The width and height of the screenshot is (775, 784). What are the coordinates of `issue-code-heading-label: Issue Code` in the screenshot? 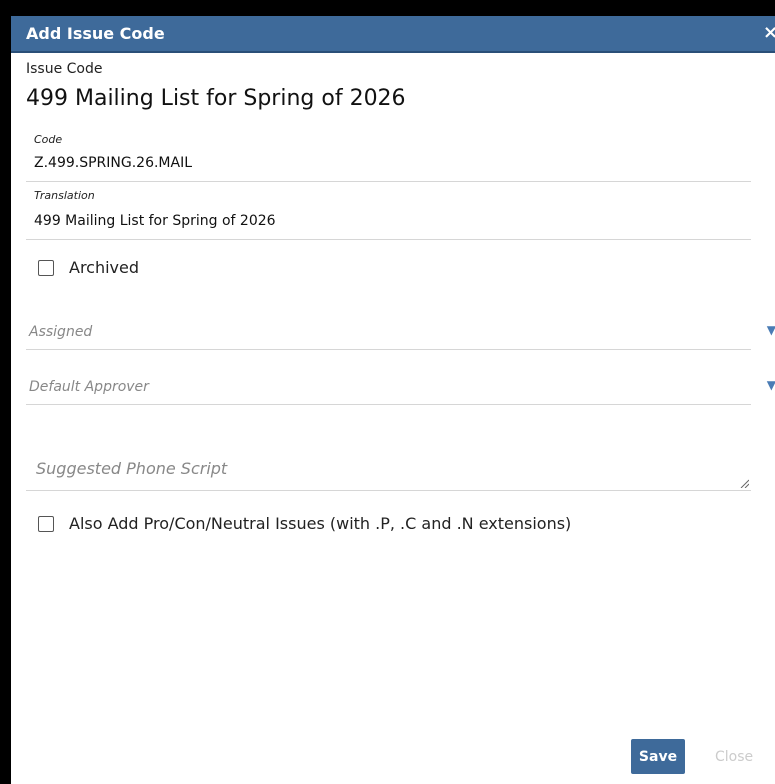 It's located at (64, 69).